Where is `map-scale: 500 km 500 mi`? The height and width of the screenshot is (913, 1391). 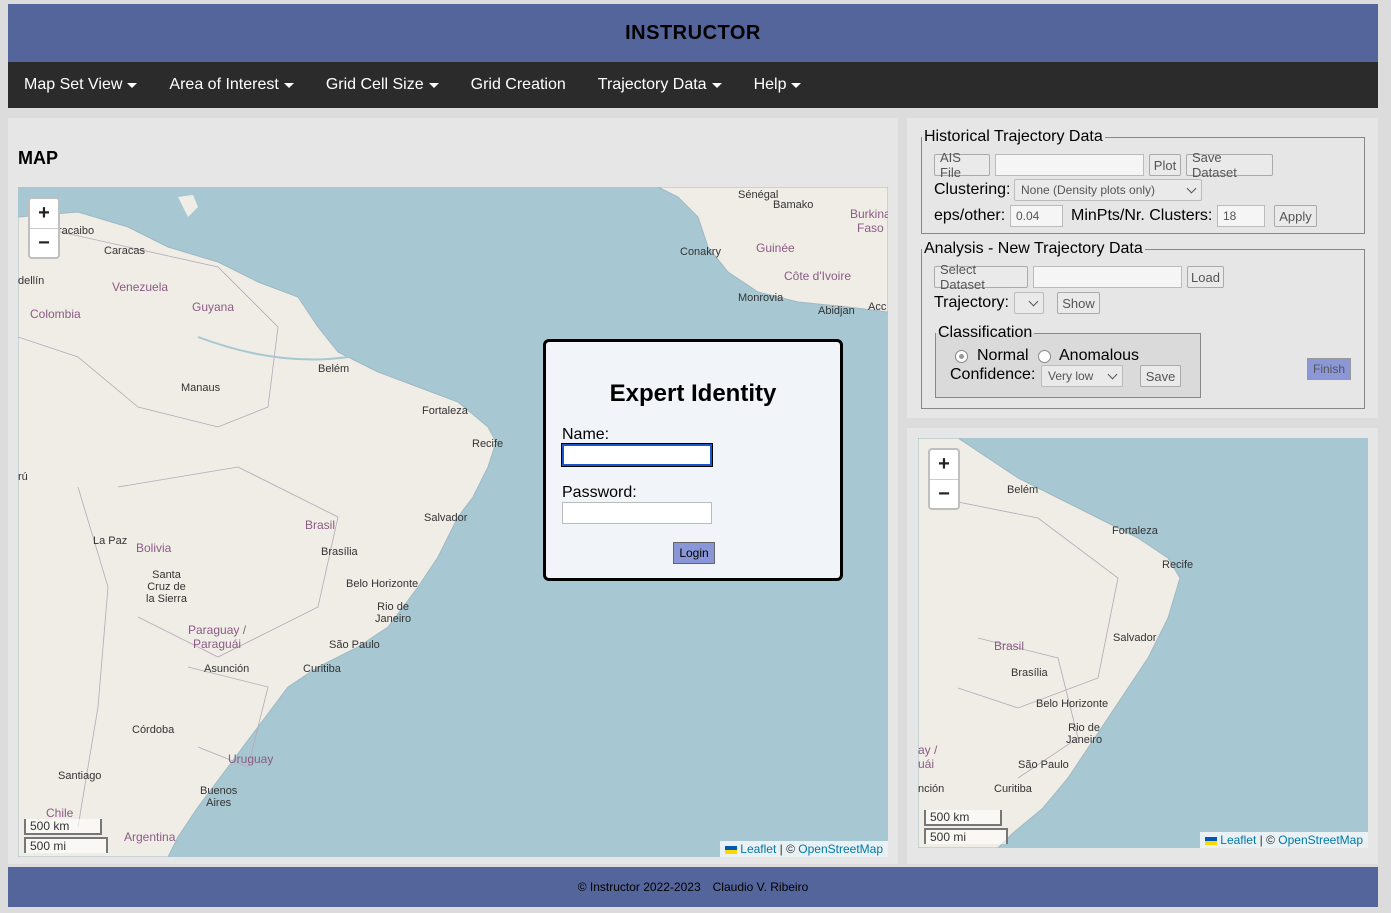 map-scale: 500 km 500 mi is located at coordinates (66, 836).